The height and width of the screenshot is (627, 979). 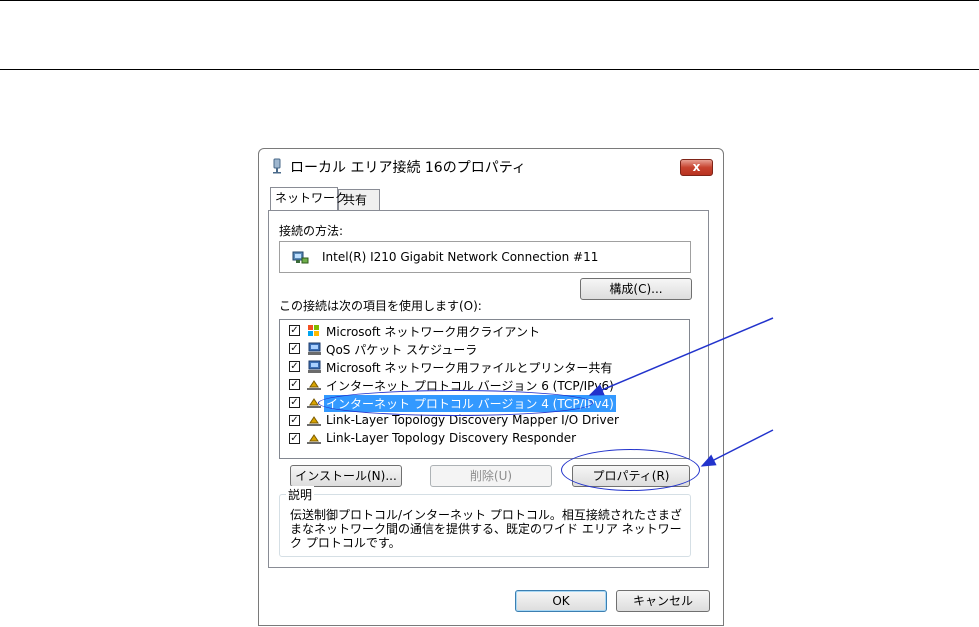 What do you see at coordinates (484, 349) in the screenshot?
I see `list-item: ✓ QoS パケット スケジューラ` at bounding box center [484, 349].